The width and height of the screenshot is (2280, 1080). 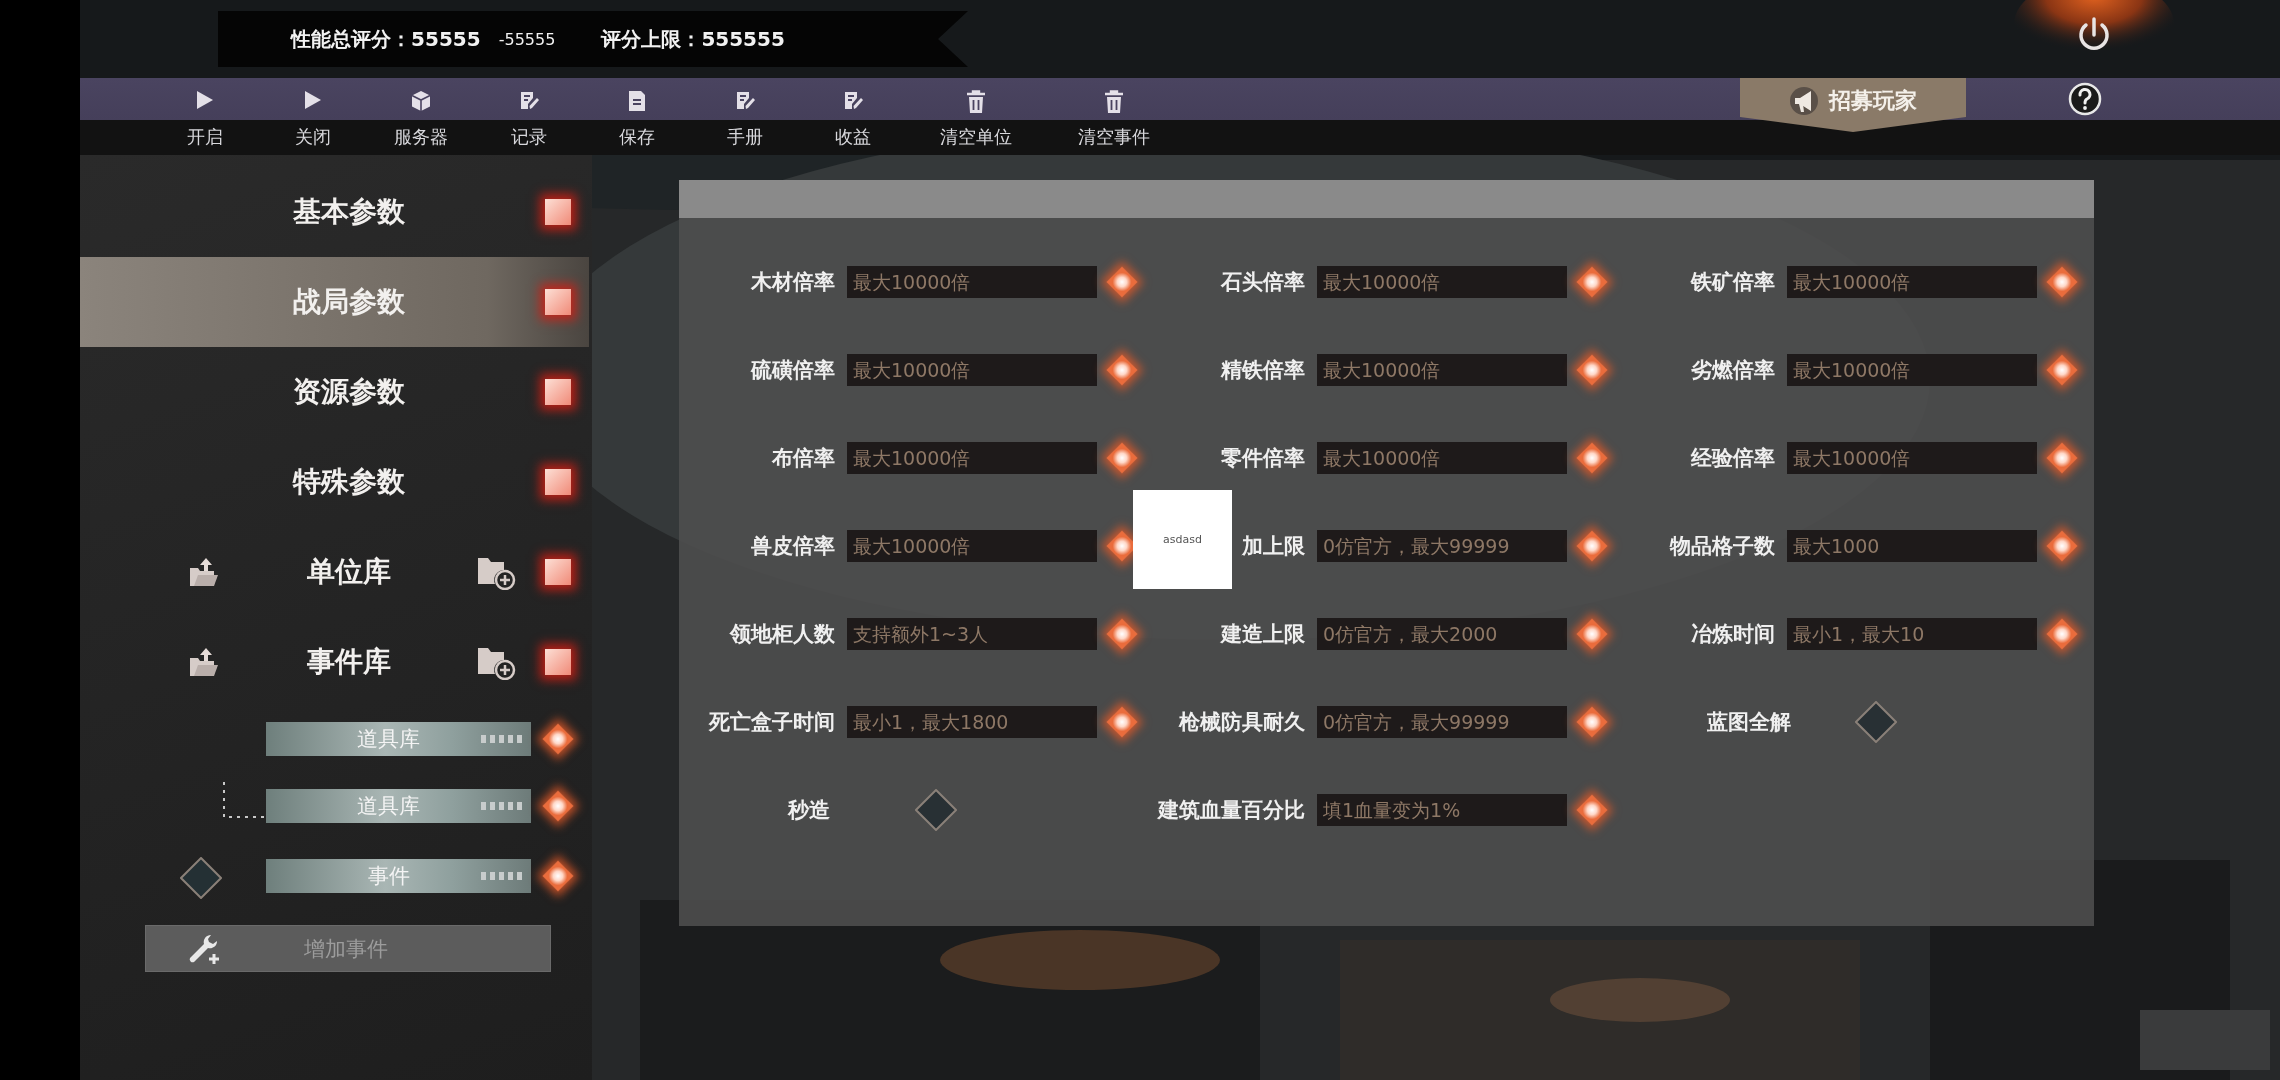 I want to click on input-field: 最小1，最大1800, so click(x=972, y=722).